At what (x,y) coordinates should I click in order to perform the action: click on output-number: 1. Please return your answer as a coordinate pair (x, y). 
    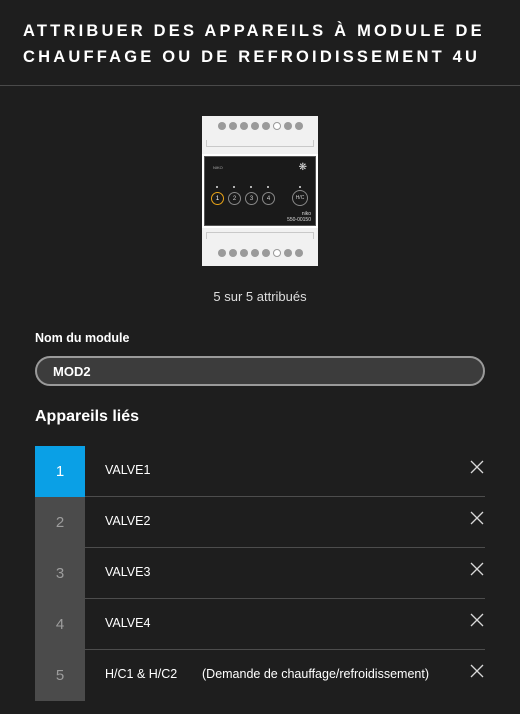
    Looking at the image, I should click on (60, 471).